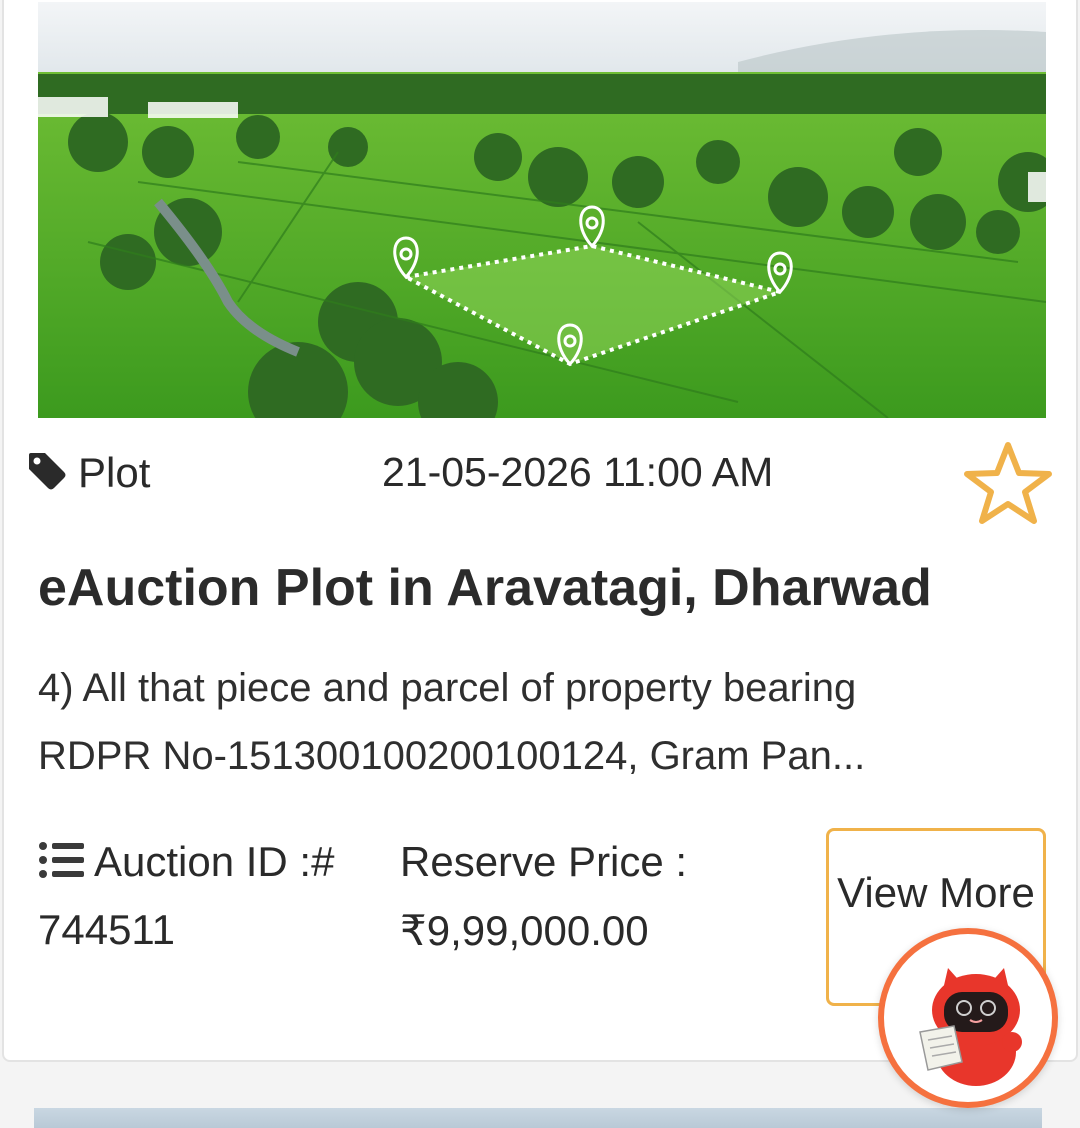 This screenshot has height=1128, width=1080. I want to click on star-outline-icon, so click(1008, 485).